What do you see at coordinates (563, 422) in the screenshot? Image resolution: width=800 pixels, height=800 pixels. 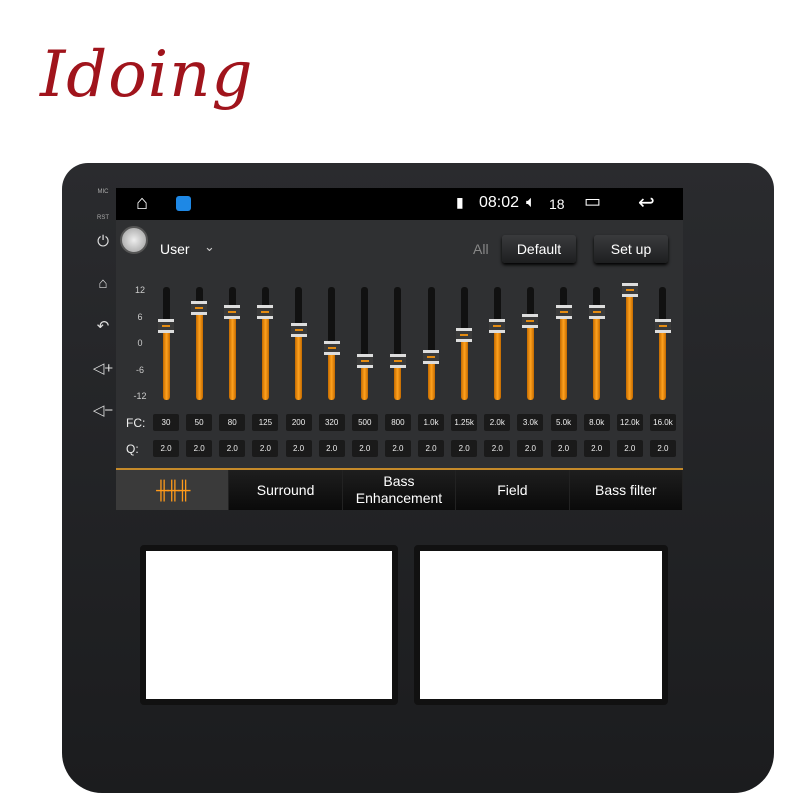 I see `fc-value: 5.0k` at bounding box center [563, 422].